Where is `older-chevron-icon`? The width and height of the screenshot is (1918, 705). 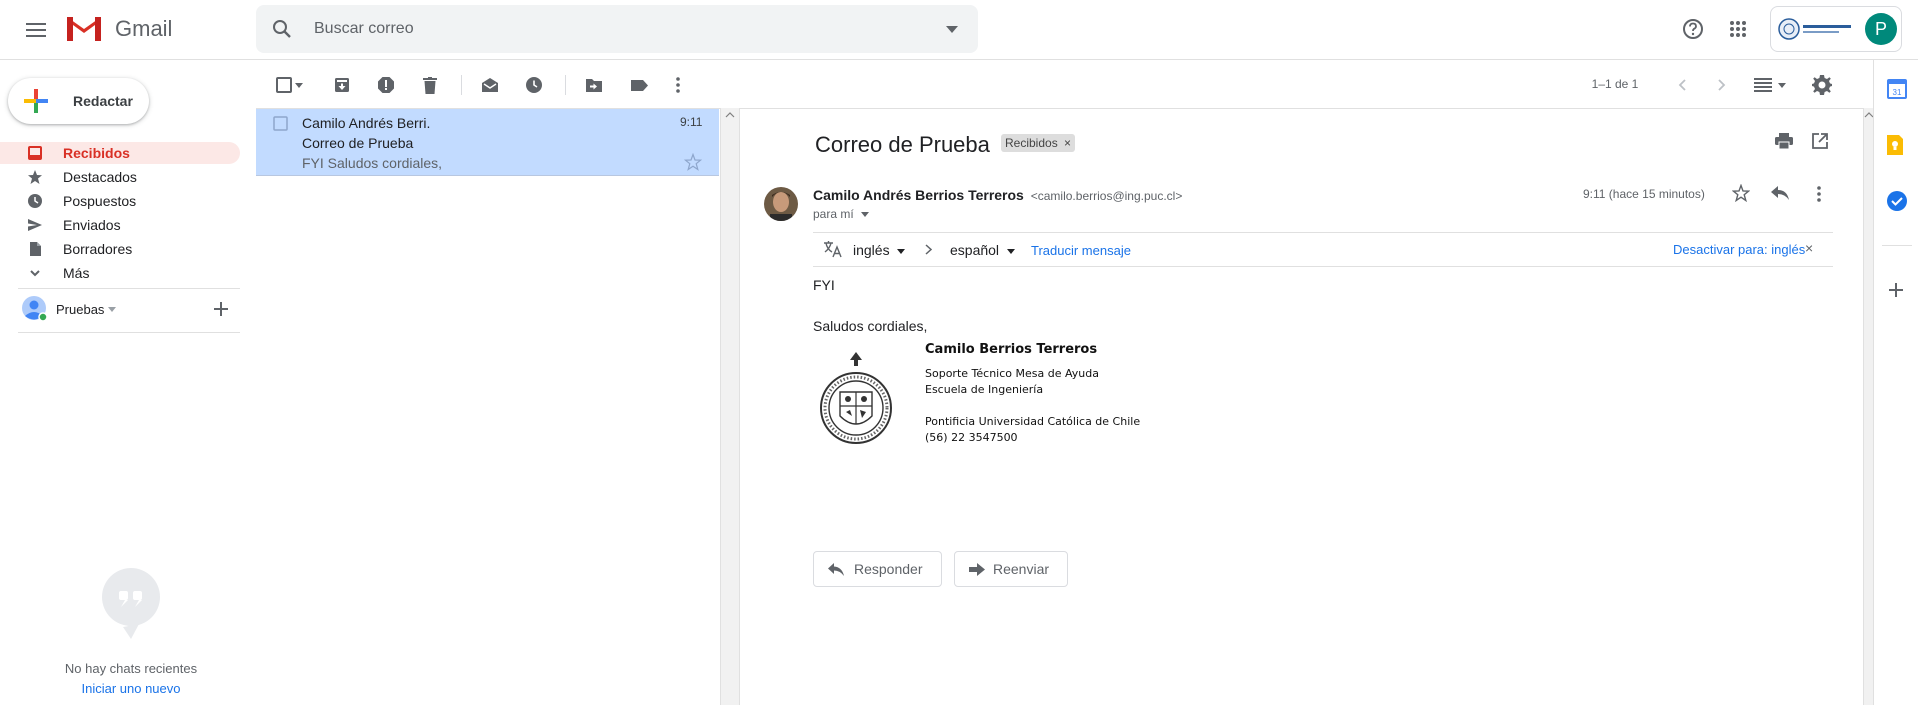
older-chevron-icon is located at coordinates (1722, 85).